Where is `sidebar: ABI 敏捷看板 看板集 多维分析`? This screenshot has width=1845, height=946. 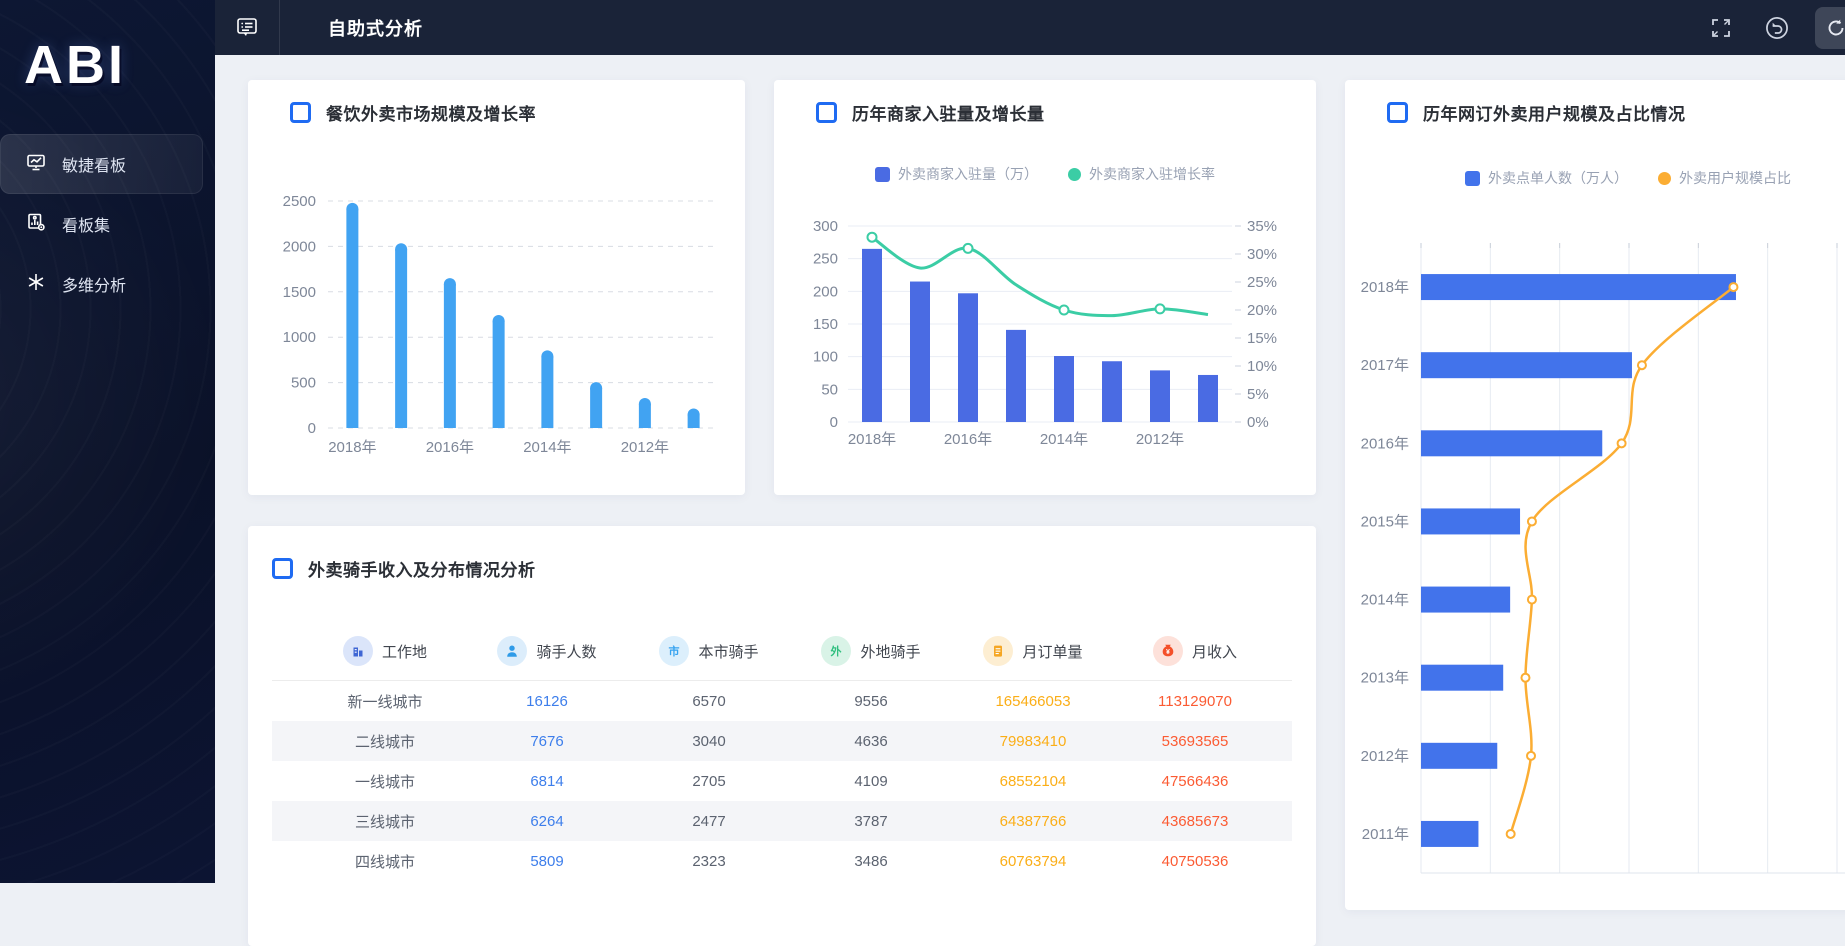
sidebar: ABI 敏捷看板 看板集 多维分析 is located at coordinates (107, 441).